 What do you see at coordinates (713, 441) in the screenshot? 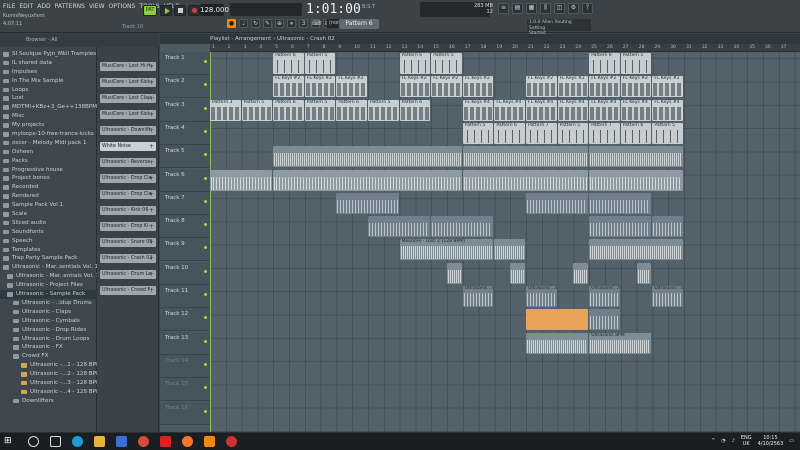
I see `tray-arrow-icon: ^` at bounding box center [713, 441].